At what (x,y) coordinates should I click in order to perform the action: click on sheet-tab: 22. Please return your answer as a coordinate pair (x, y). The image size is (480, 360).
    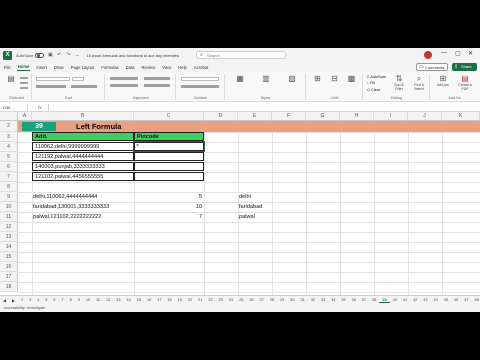
    Looking at the image, I should click on (210, 300).